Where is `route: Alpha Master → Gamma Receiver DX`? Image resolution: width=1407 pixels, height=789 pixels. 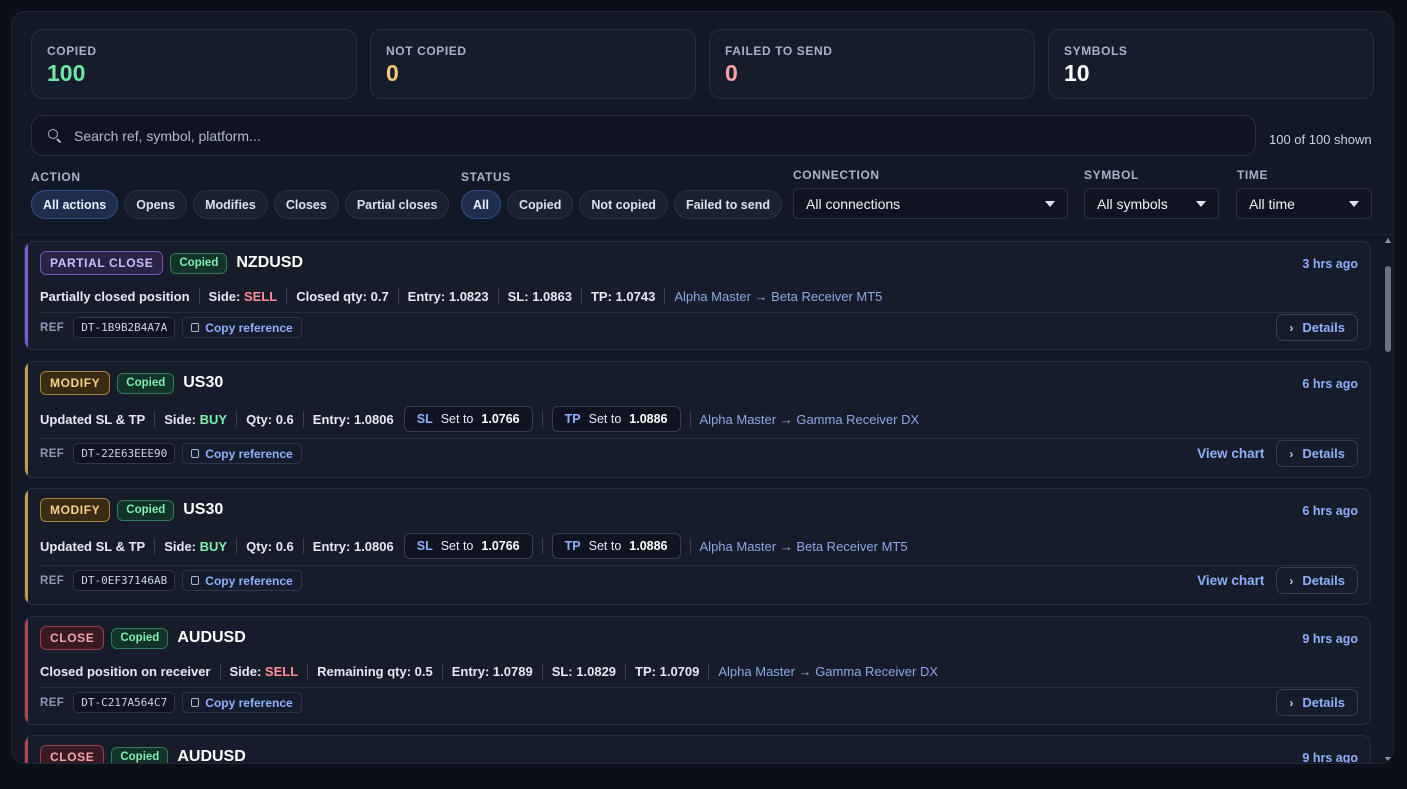
route: Alpha Master → Gamma Receiver DX is located at coordinates (828, 671).